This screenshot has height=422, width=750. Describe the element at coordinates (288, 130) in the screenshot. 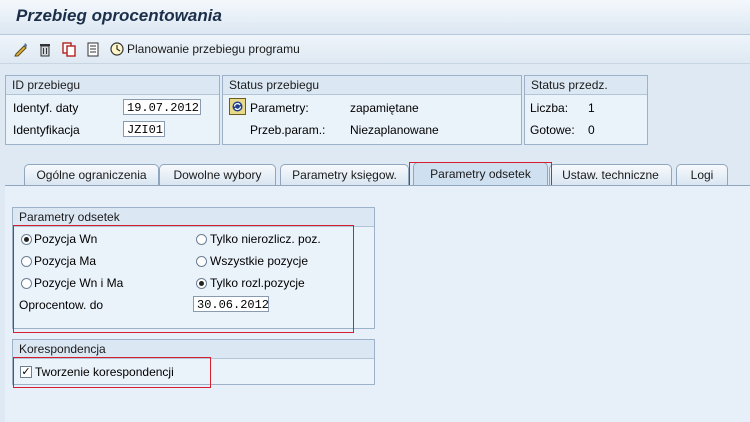

I see `run-param-label: Przeb.param.:` at that location.